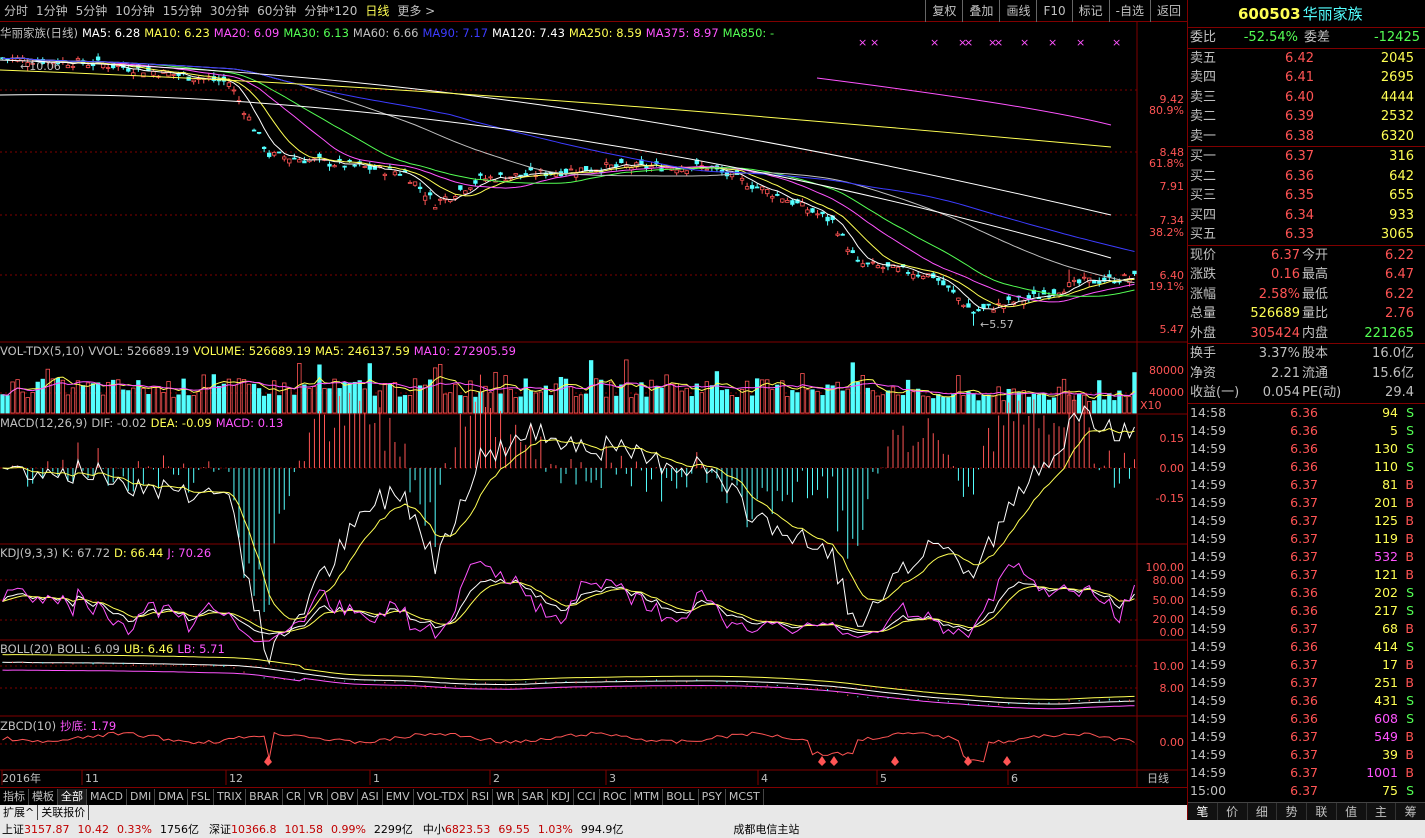 The image size is (1425, 838). Describe the element at coordinates (265, 796) in the screenshot. I see `indicator-tab-8: BRAR` at that location.